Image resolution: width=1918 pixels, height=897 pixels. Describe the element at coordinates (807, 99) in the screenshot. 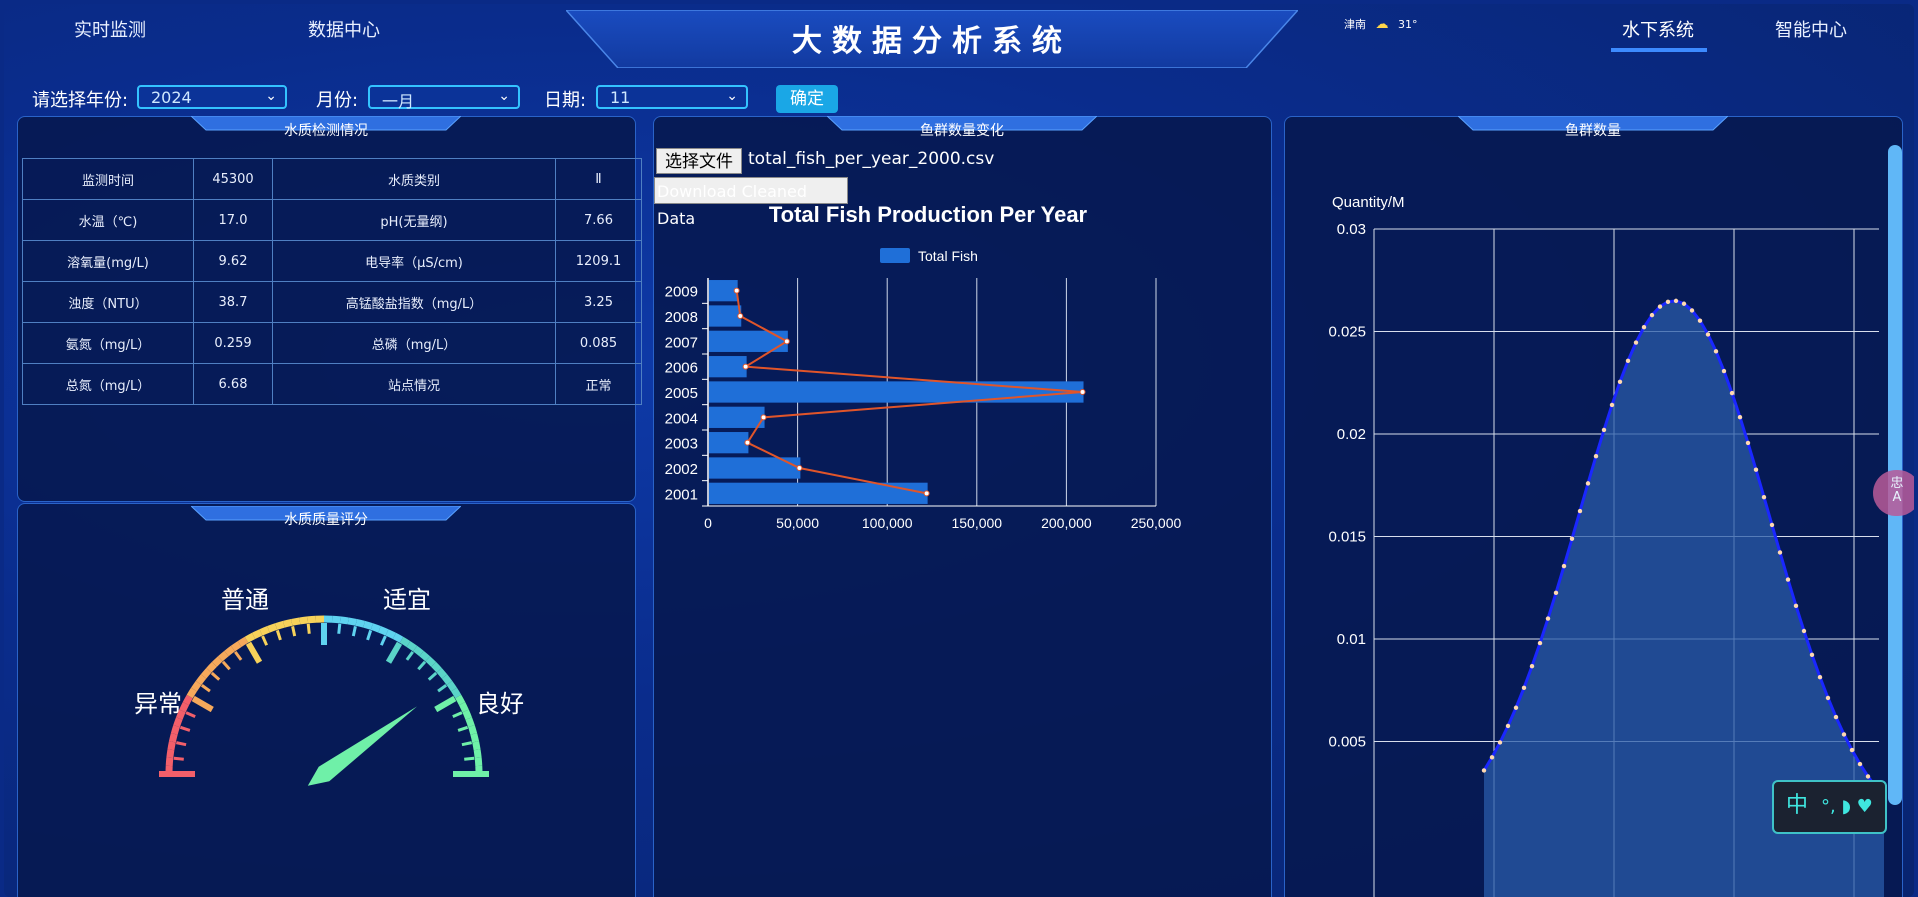

I see `confirm-button: 确定` at that location.